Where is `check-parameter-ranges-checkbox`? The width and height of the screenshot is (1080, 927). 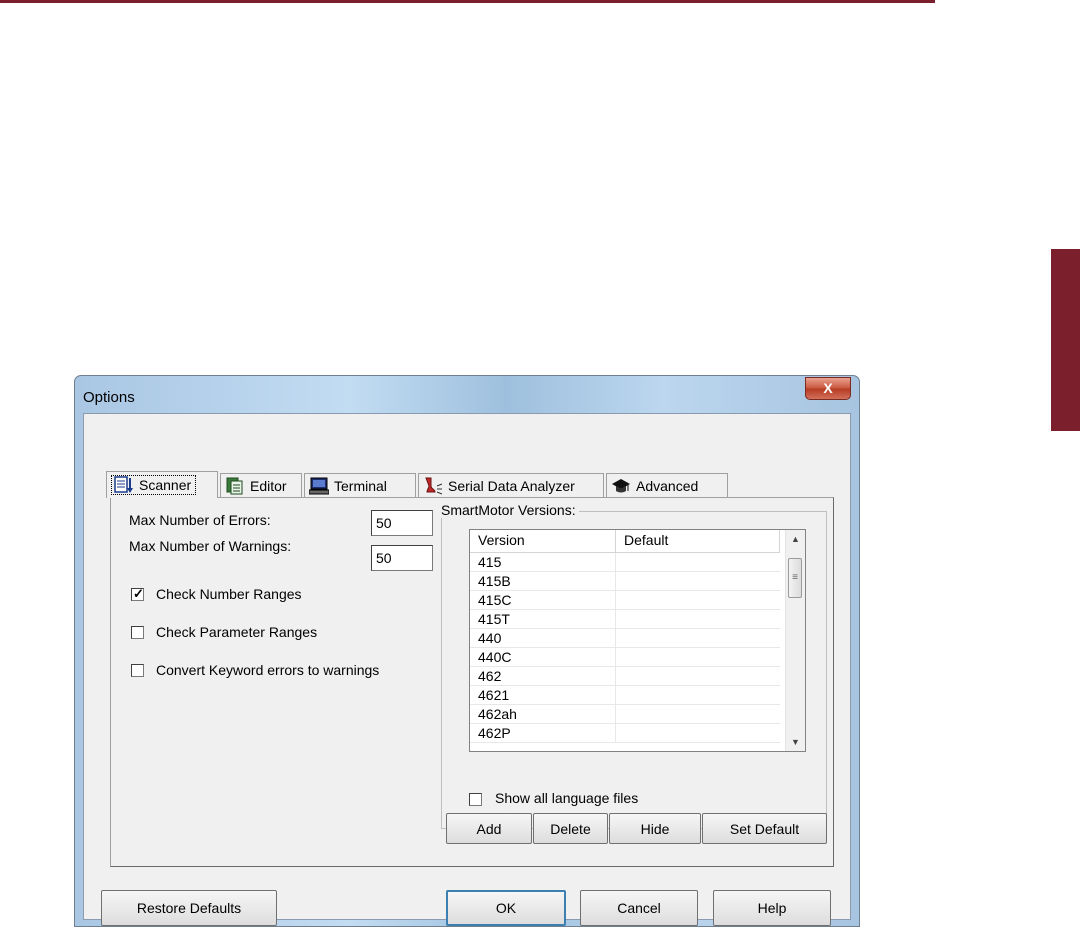
check-parameter-ranges-checkbox is located at coordinates (137, 632).